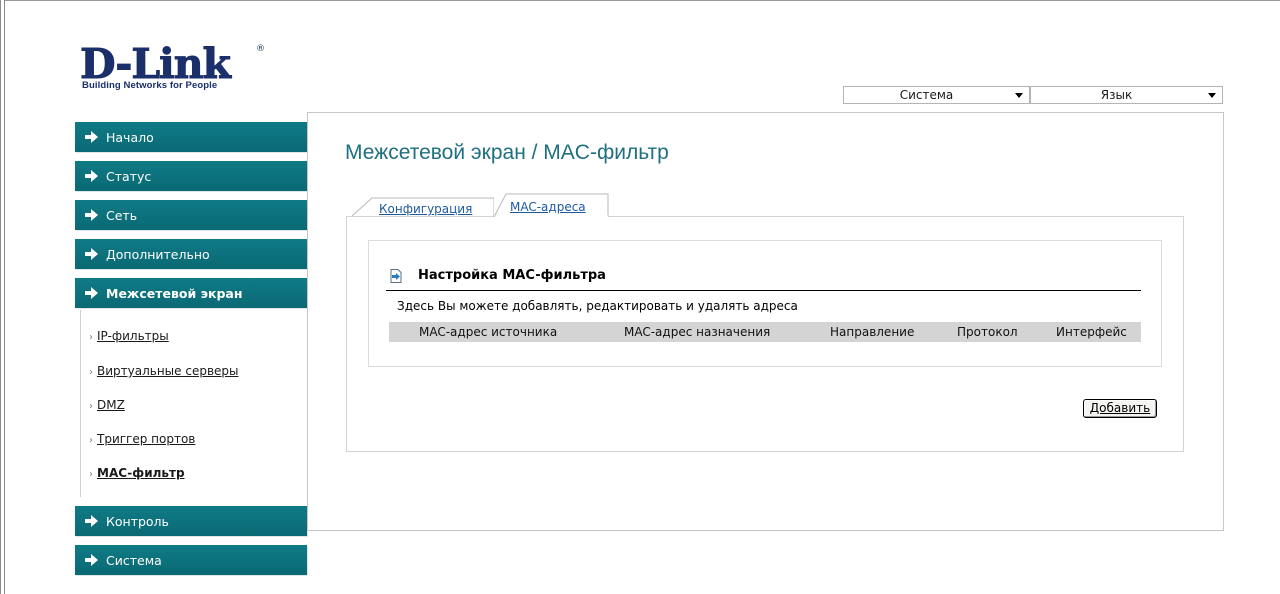 The height and width of the screenshot is (594, 1280). I want to click on sidebar-item-label: Статус, so click(129, 176).